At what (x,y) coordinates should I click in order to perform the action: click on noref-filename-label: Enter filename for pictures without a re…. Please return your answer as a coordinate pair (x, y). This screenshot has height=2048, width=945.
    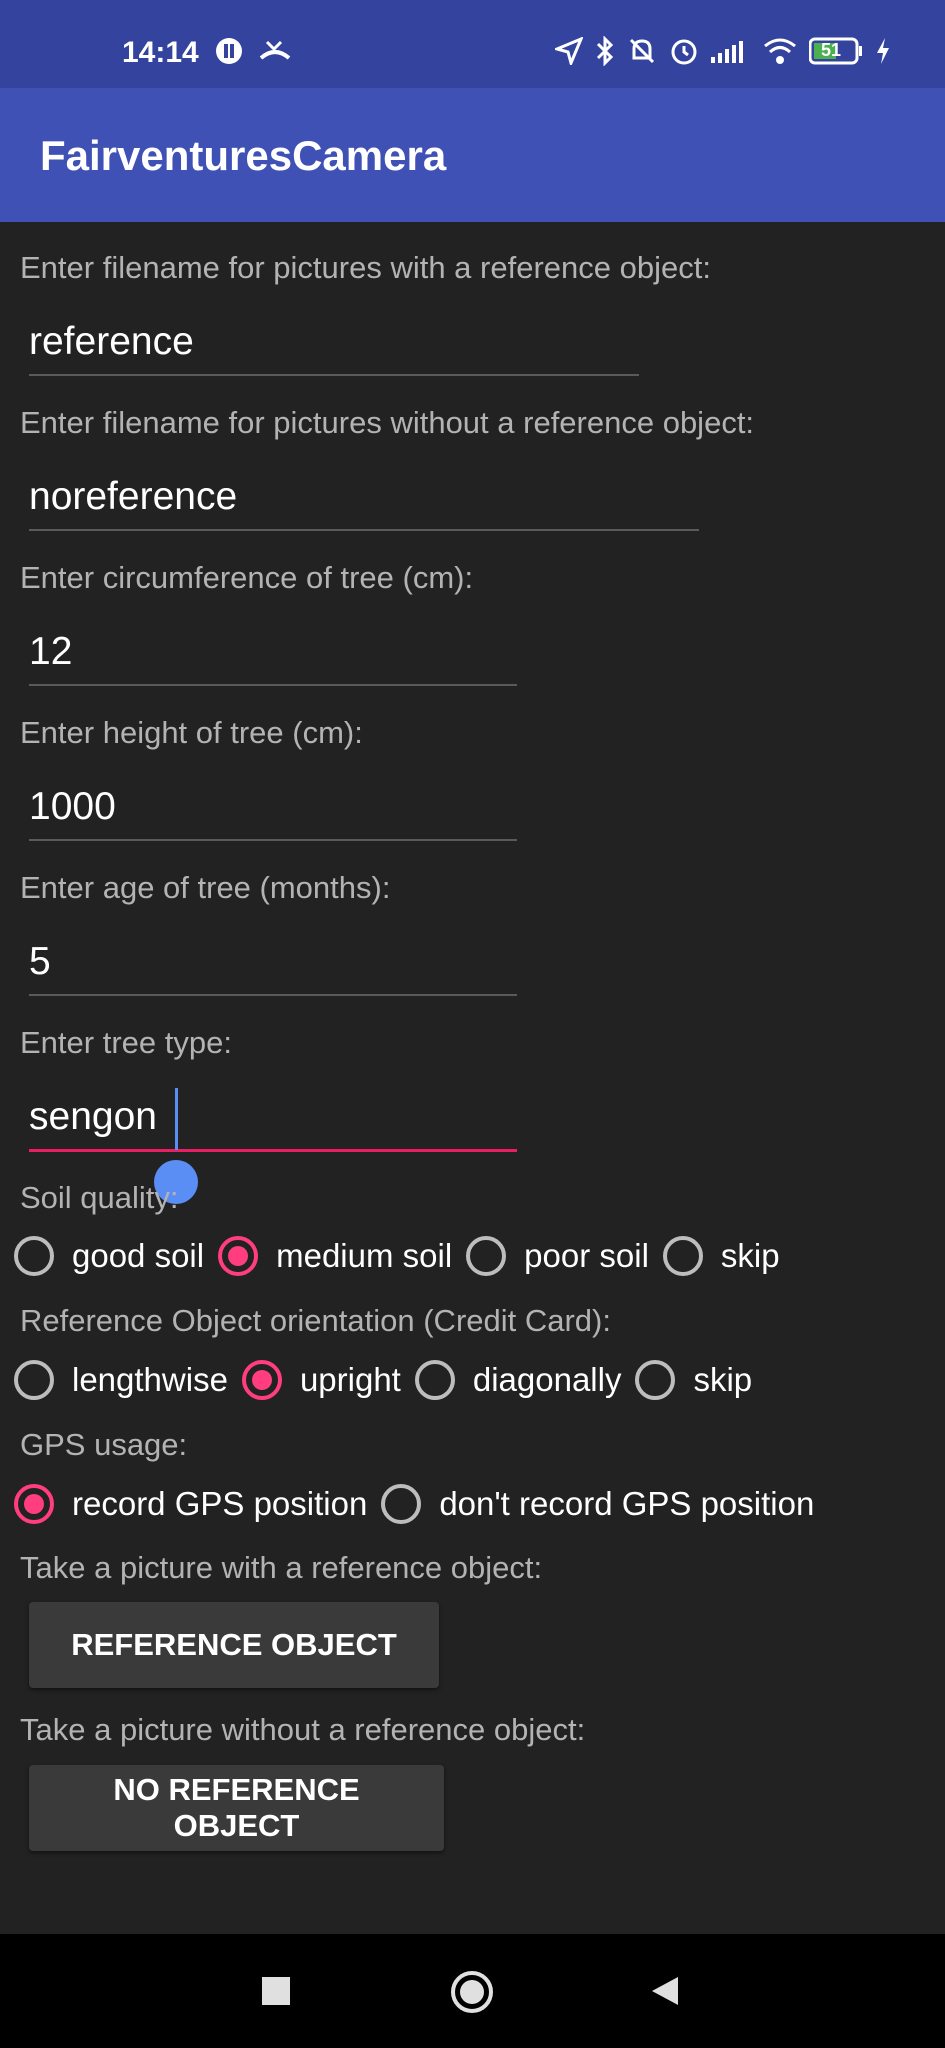
    Looking at the image, I should click on (387, 422).